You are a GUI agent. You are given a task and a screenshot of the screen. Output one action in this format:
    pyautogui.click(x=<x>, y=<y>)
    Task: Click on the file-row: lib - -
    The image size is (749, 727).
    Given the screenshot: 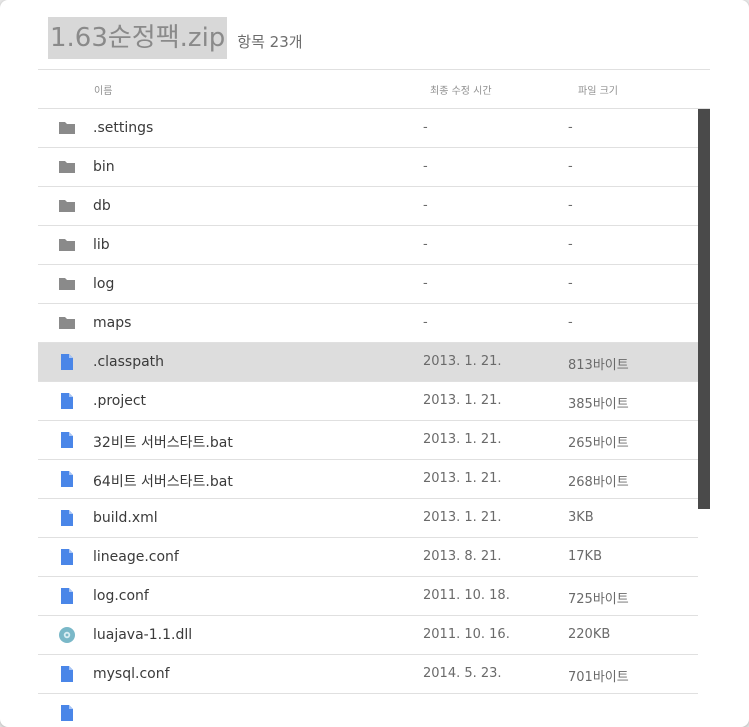 What is the action you would take?
    pyautogui.click(x=368, y=245)
    